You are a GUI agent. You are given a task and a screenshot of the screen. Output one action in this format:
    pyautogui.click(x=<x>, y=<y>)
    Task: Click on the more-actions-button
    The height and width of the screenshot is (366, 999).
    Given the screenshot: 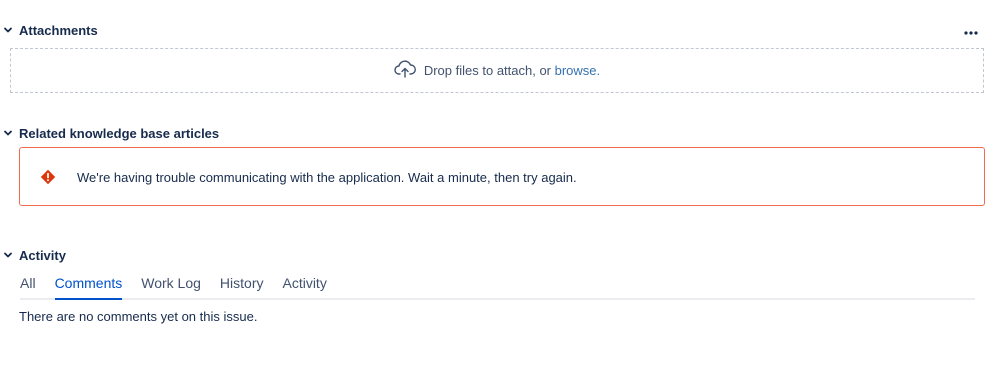 What is the action you would take?
    pyautogui.click(x=971, y=30)
    